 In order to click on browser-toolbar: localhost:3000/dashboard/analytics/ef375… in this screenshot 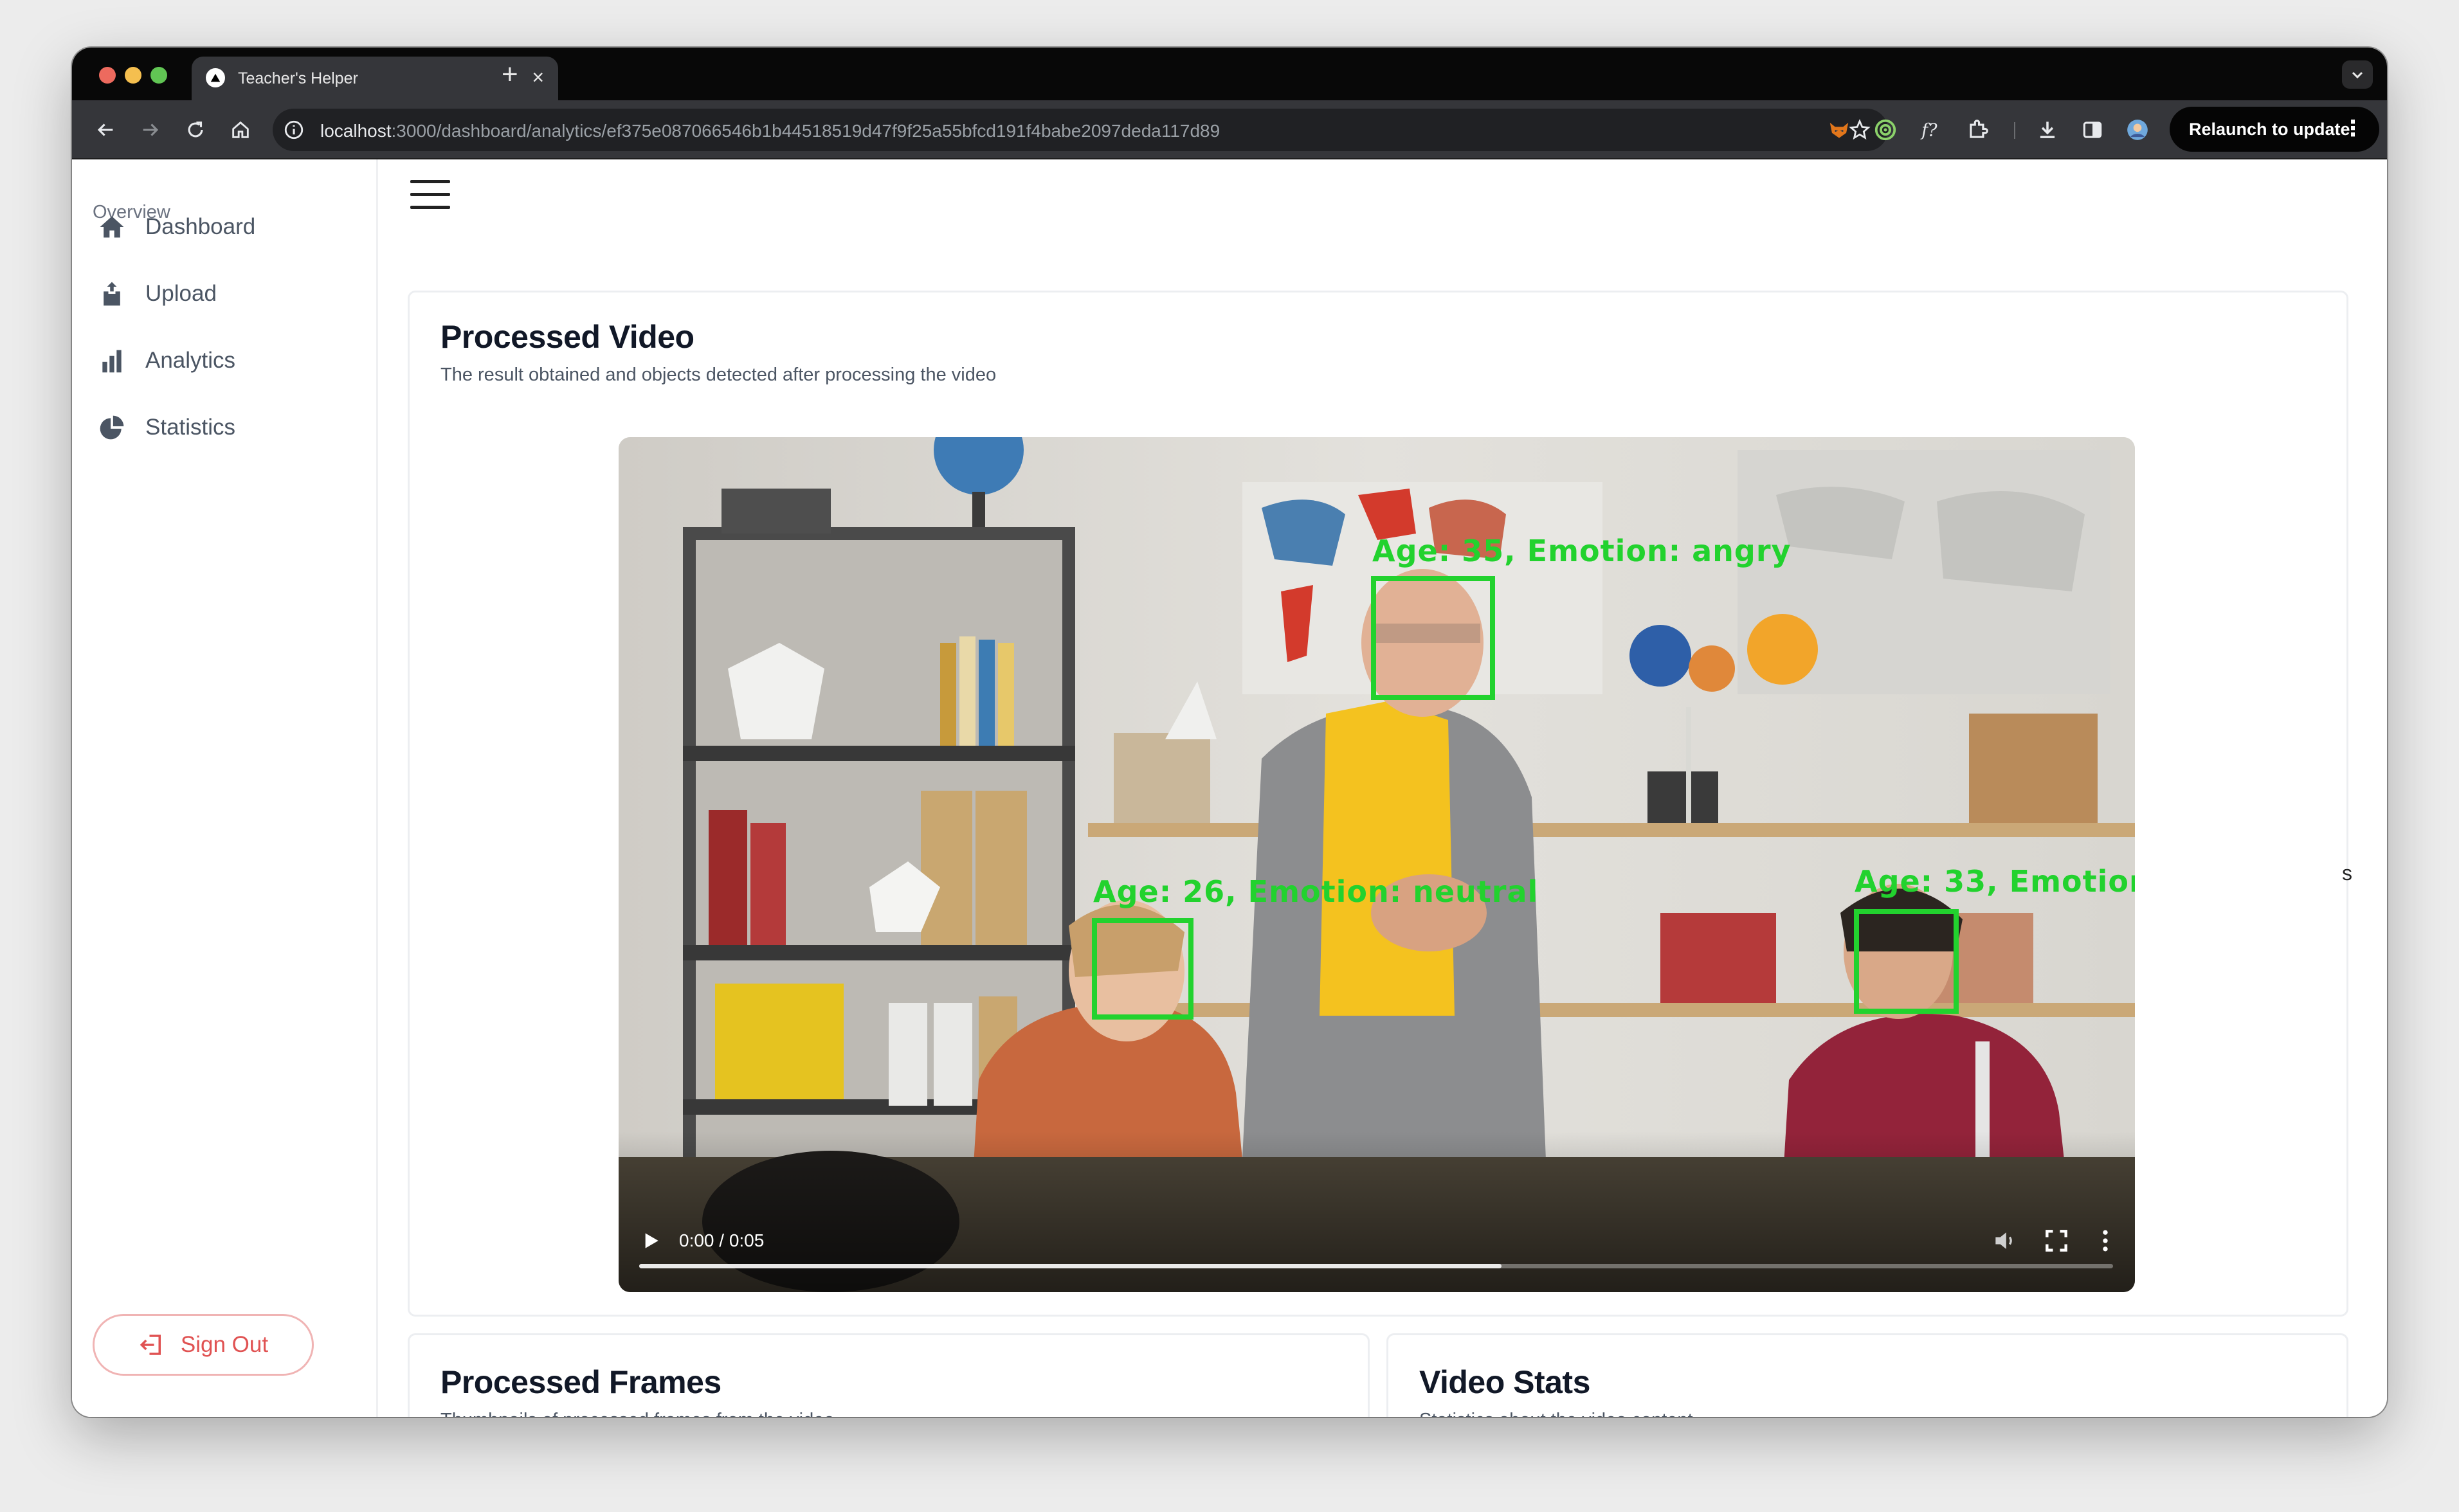, I will do `click(1229, 130)`.